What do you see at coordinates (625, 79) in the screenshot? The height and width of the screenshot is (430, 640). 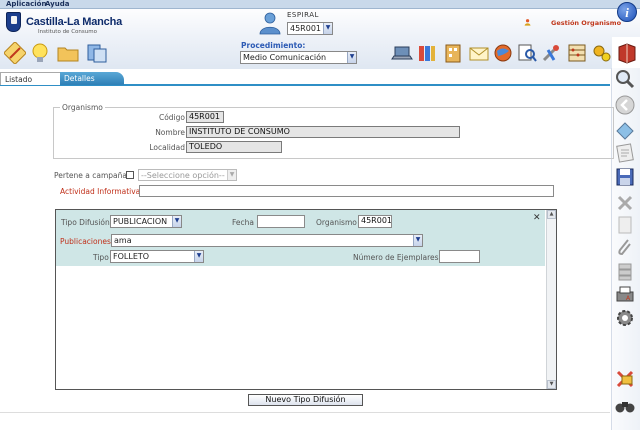 I see `search-icon` at bounding box center [625, 79].